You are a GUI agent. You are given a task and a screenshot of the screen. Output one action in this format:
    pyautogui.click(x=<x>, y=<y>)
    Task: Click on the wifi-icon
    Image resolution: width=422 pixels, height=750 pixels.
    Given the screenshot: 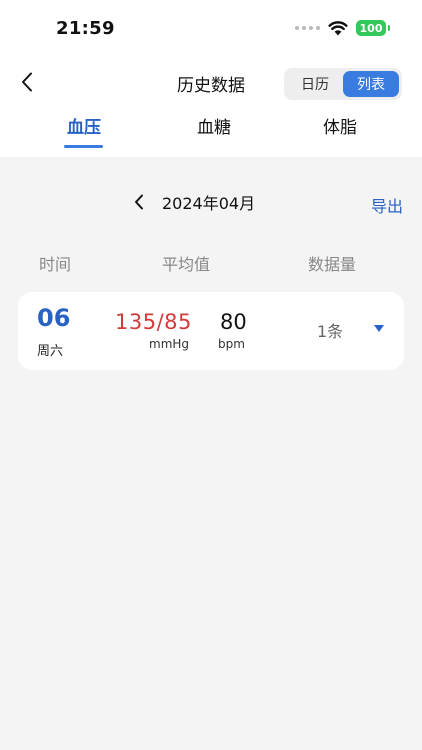 What is the action you would take?
    pyautogui.click(x=338, y=28)
    